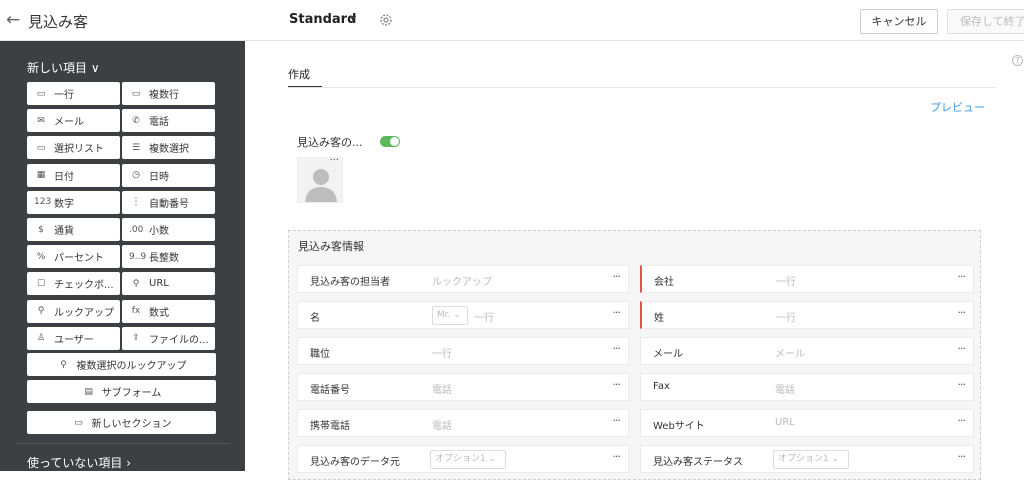  I want to click on field-type-button: ☰ 複数選択, so click(168, 148).